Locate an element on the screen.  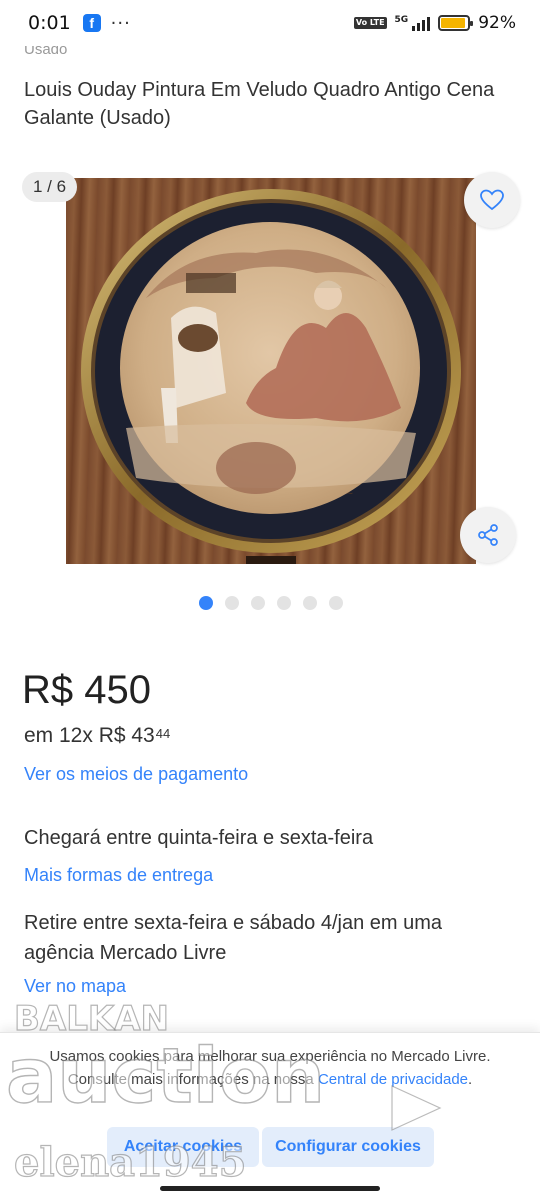
more-notifications-icon: ··· is located at coordinates (120, 23).